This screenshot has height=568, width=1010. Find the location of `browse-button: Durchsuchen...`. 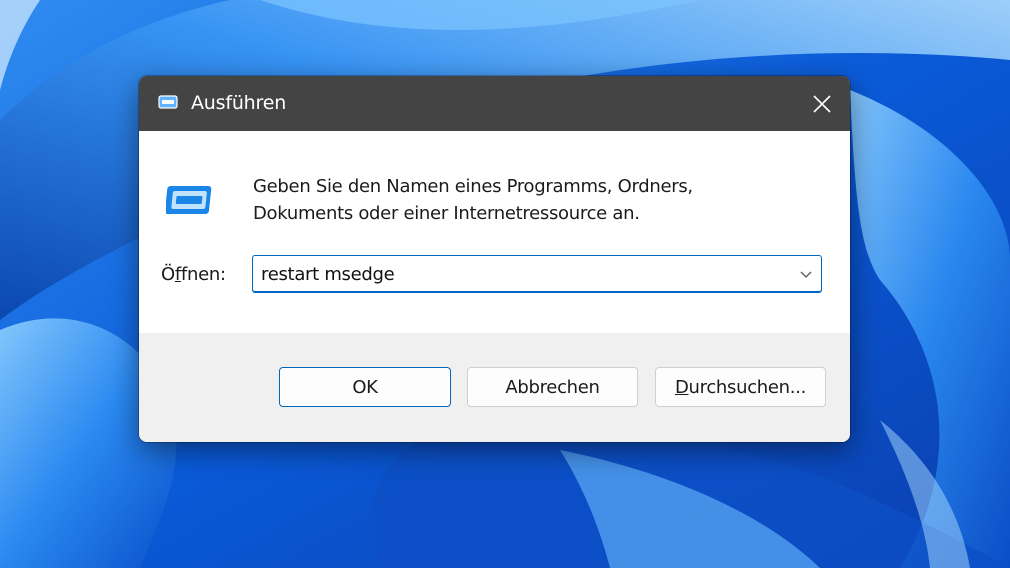

browse-button: Durchsuchen... is located at coordinates (740, 387).